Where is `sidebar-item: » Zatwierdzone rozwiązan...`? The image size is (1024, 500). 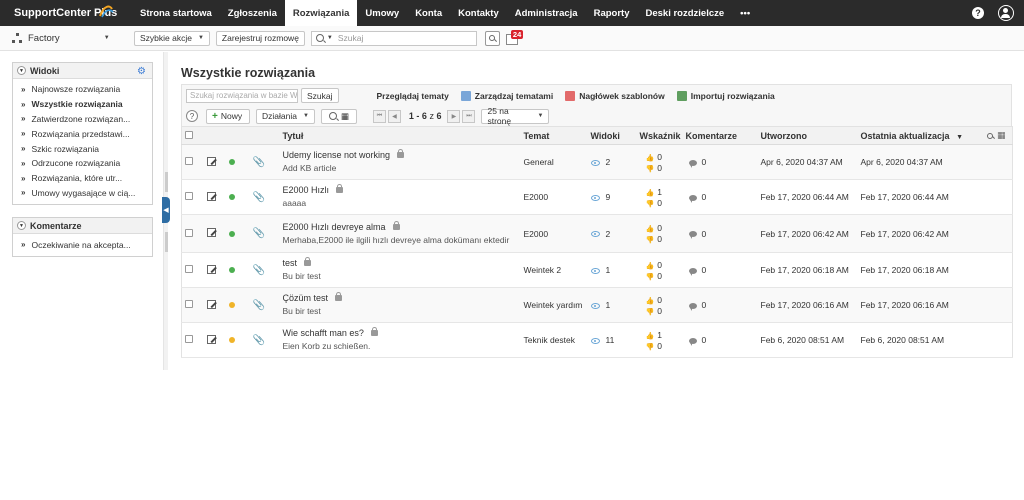
sidebar-item: » Zatwierdzone rozwiązan... is located at coordinates (82, 119).